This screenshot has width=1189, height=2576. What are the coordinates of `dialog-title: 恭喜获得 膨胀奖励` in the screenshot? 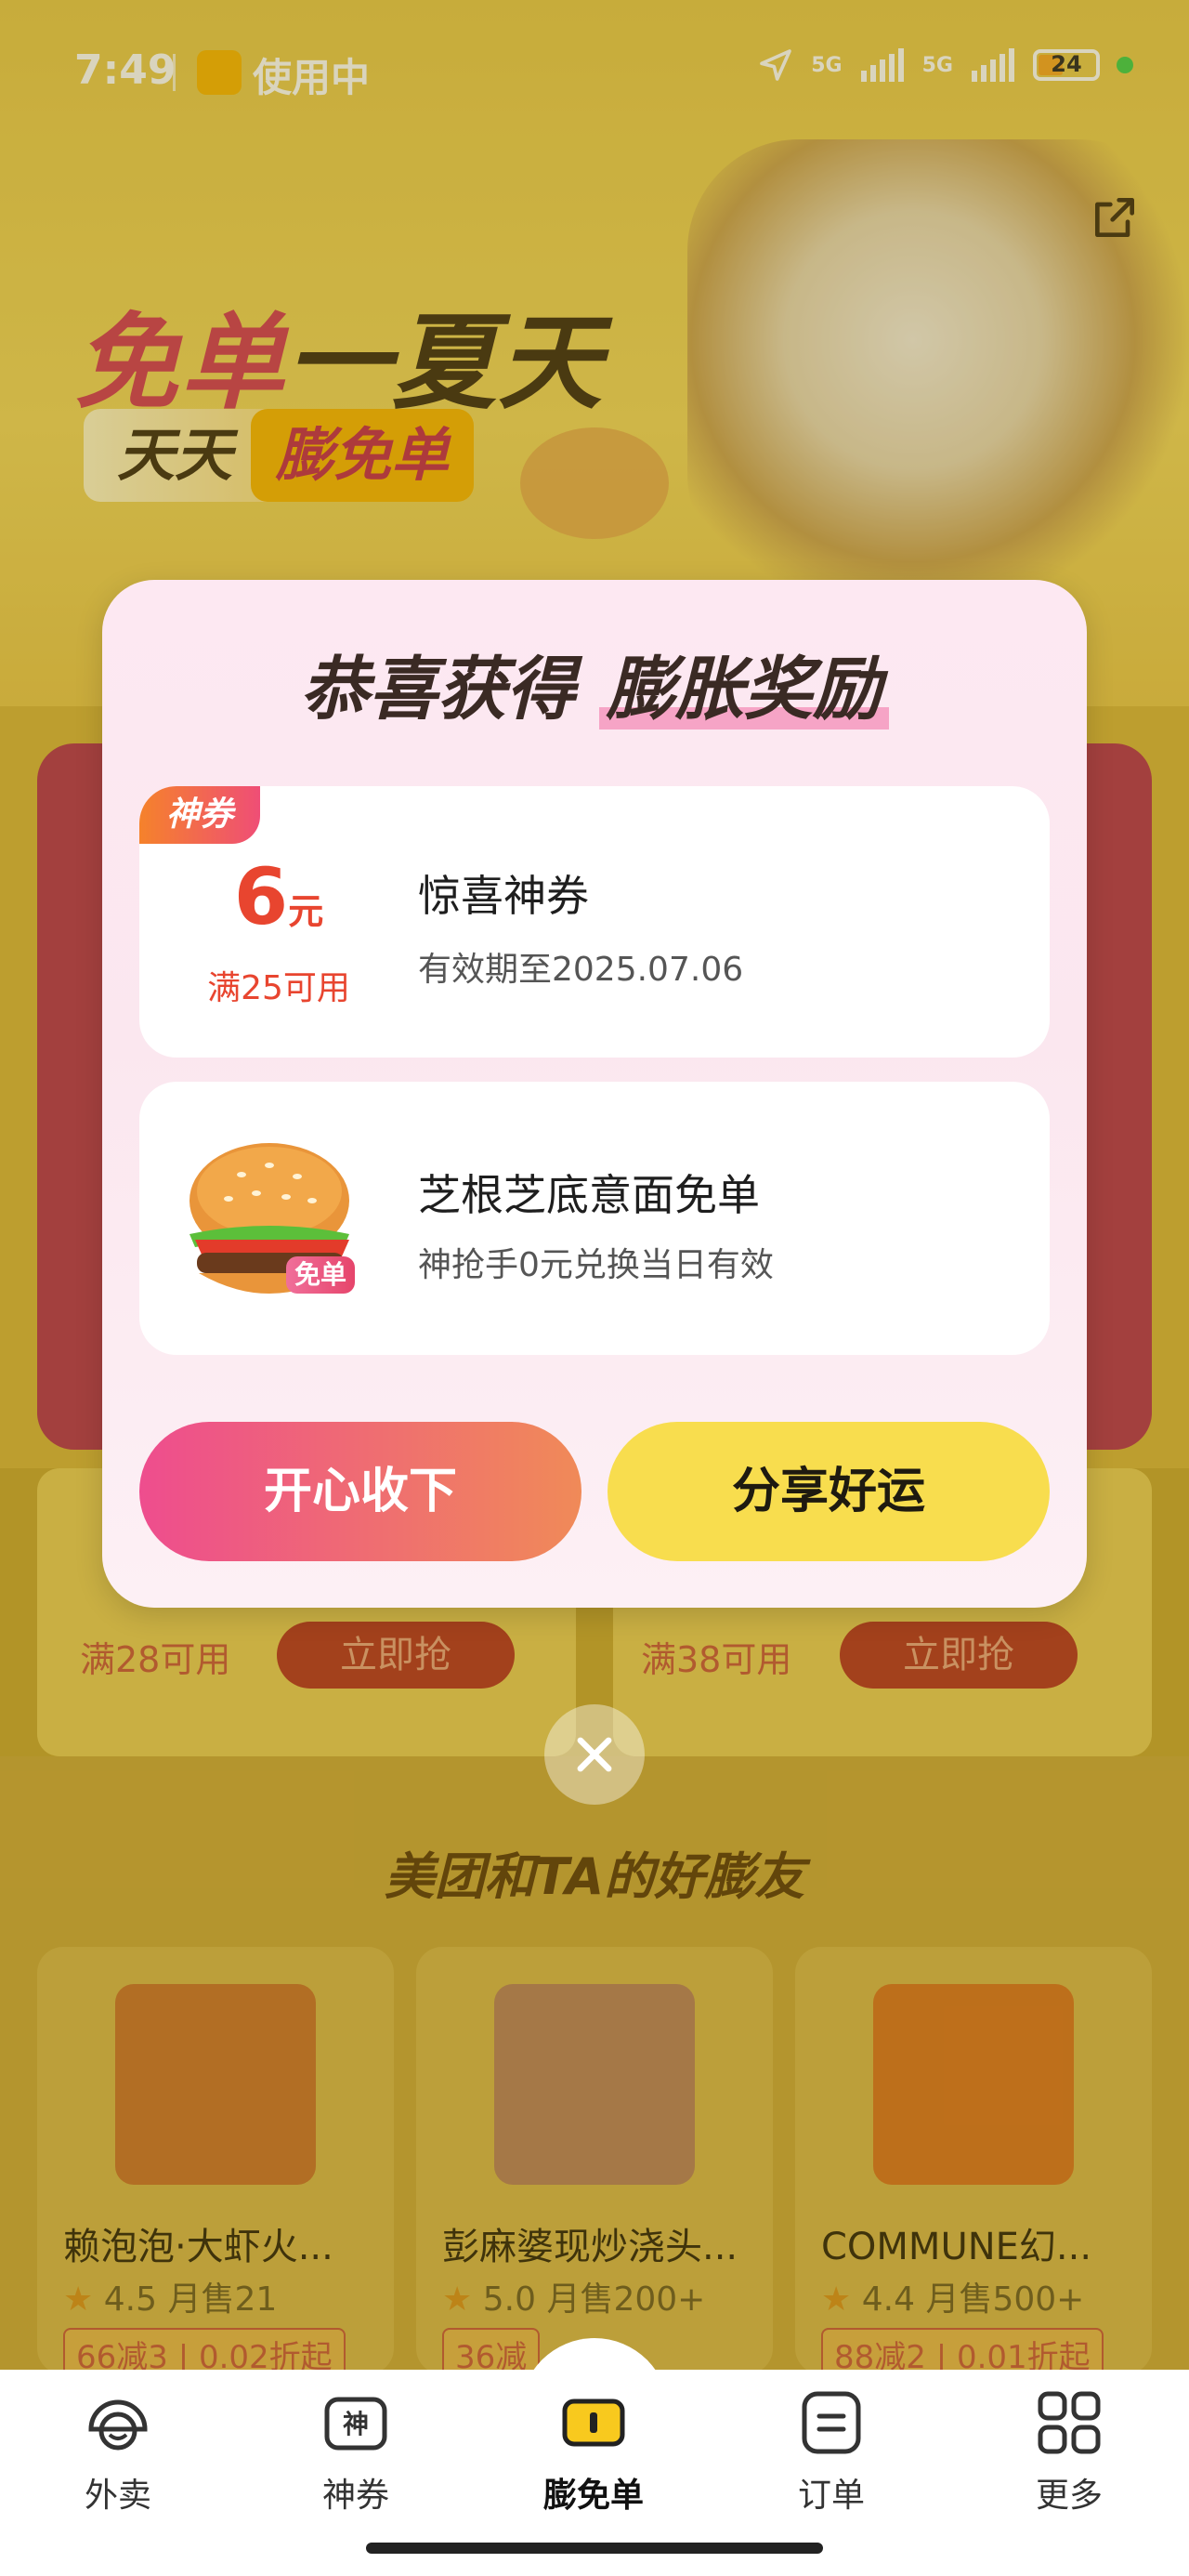 It's located at (594, 683).